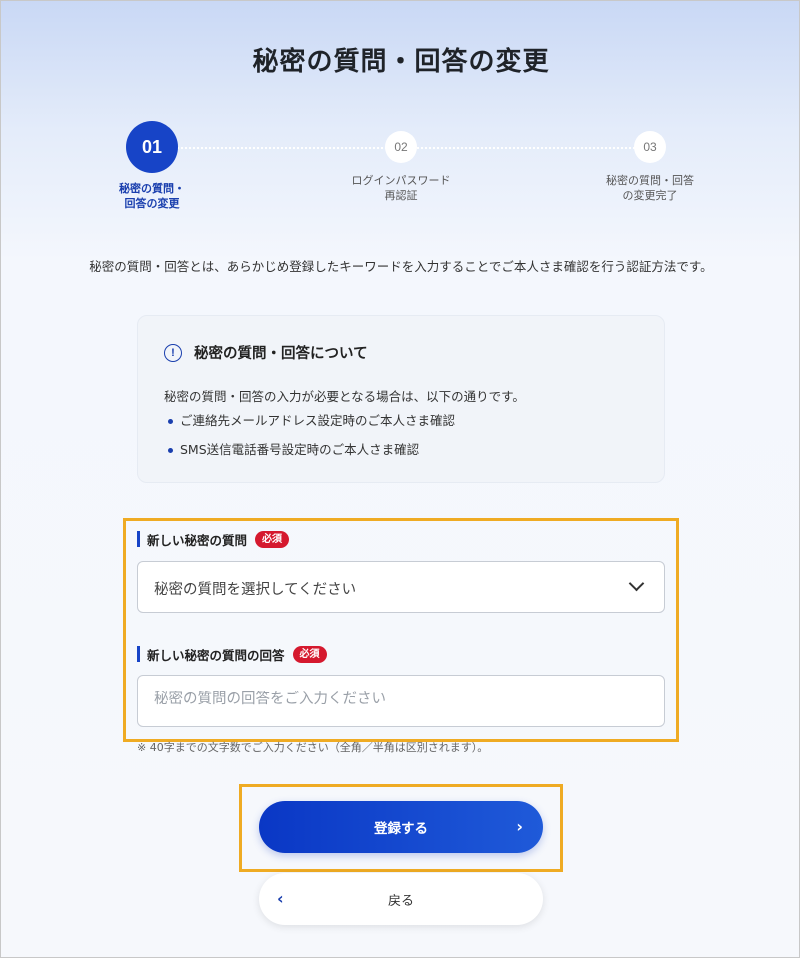 This screenshot has width=800, height=958. I want to click on list-item: ご連絡先メールアドレス設定時のご本人さま確認, so click(309, 426).